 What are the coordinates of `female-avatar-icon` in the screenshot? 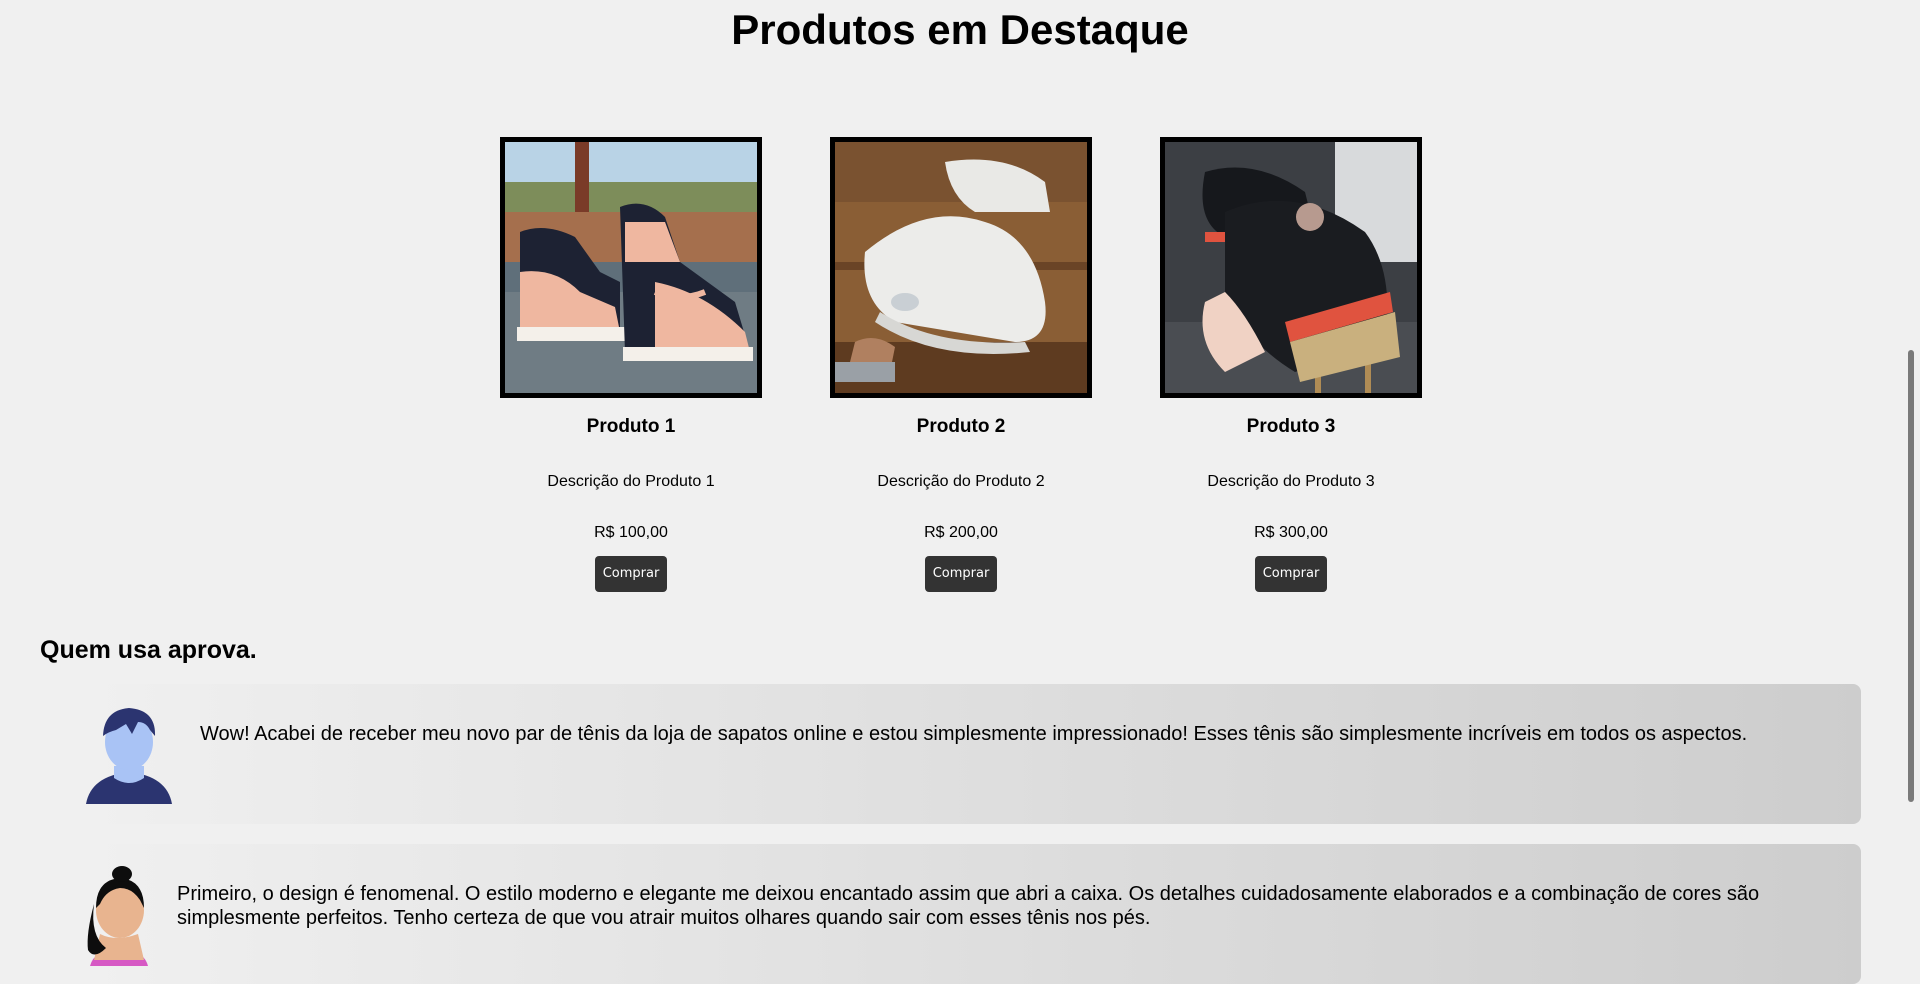 It's located at (117, 916).